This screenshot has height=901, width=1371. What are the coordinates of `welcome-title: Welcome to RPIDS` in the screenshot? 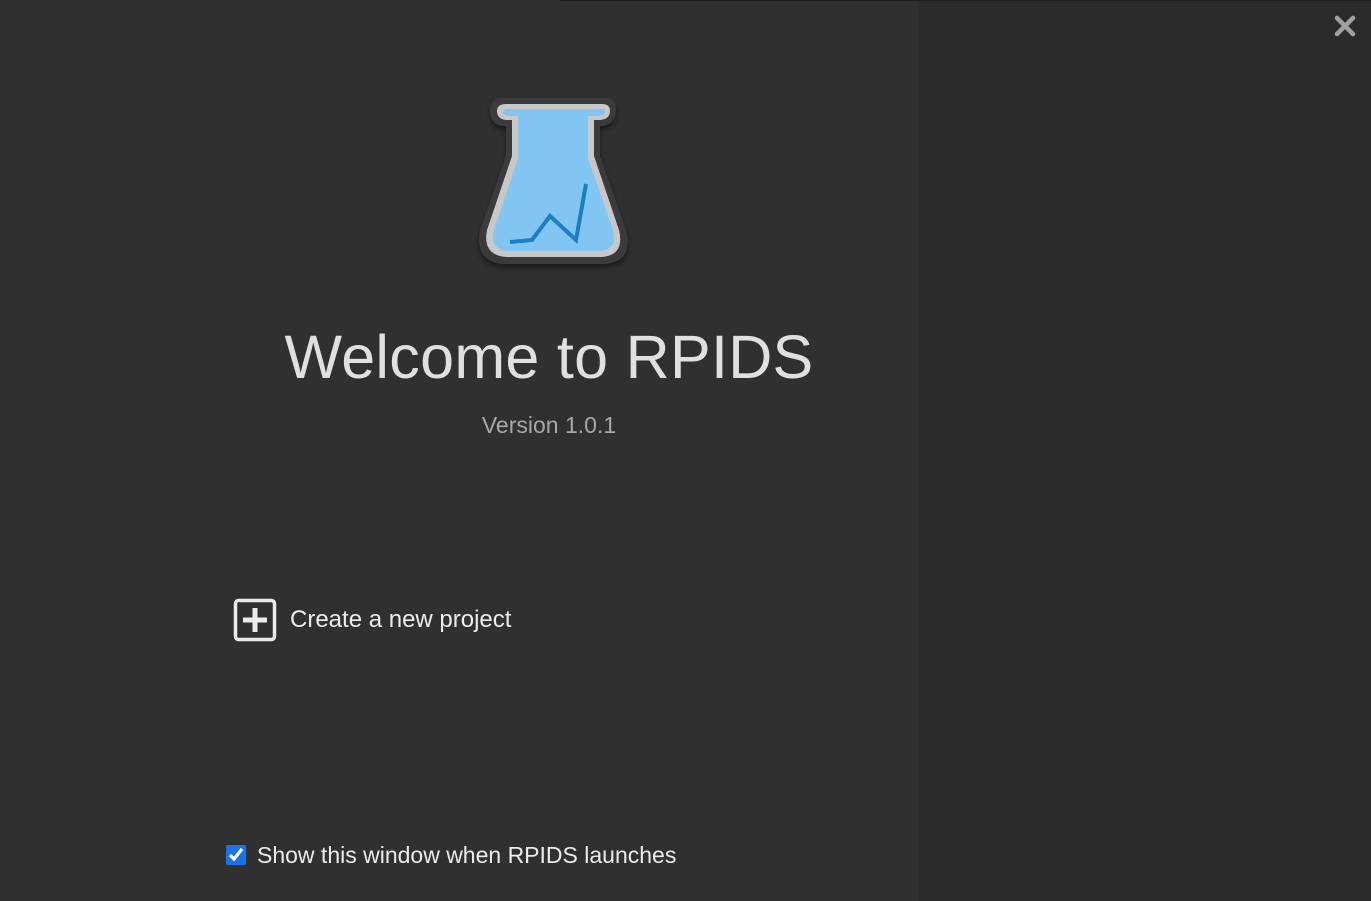 It's located at (549, 357).